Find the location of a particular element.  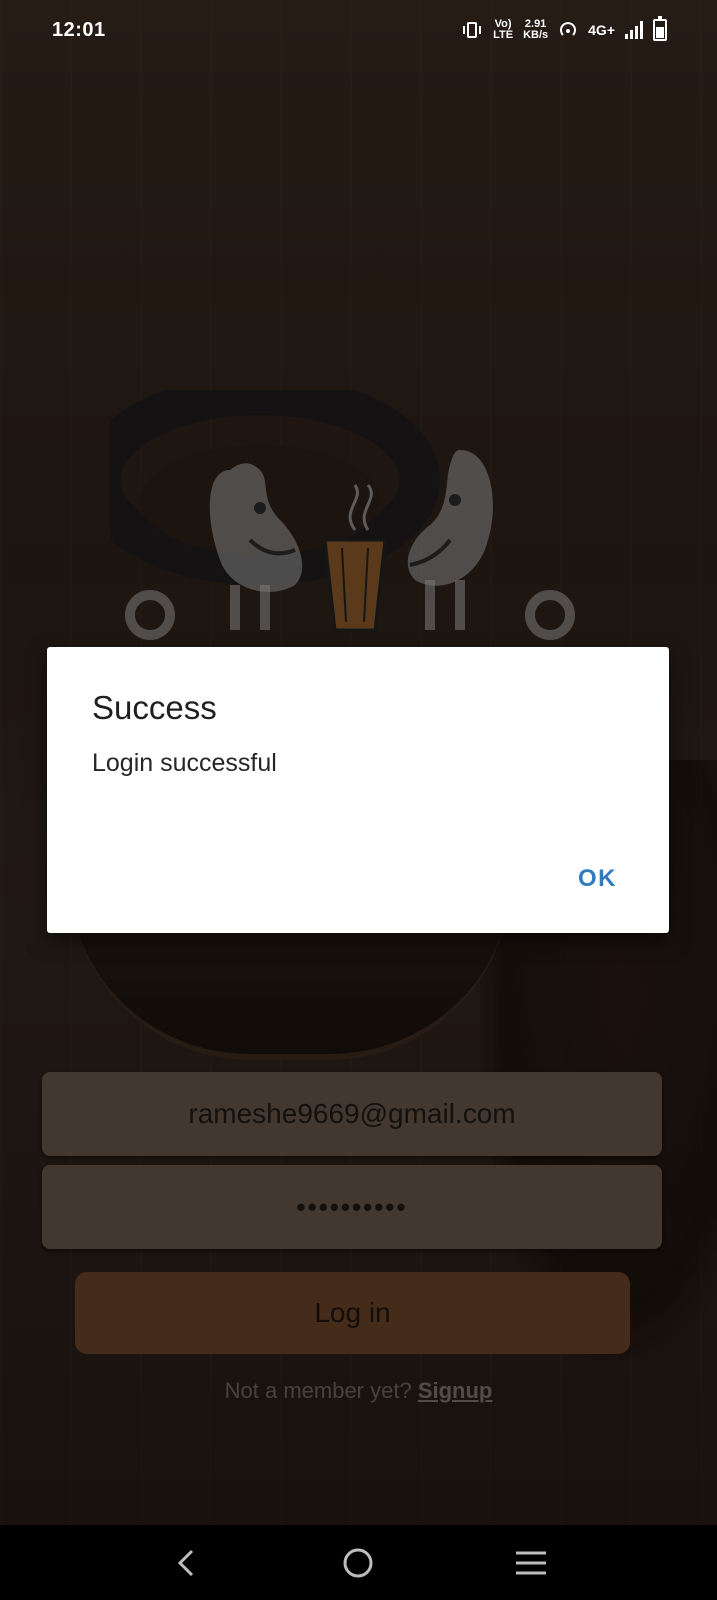

status-bar: 12:01 Vo) LTE 2.91 KB/s 4G+ is located at coordinates (358, 30).